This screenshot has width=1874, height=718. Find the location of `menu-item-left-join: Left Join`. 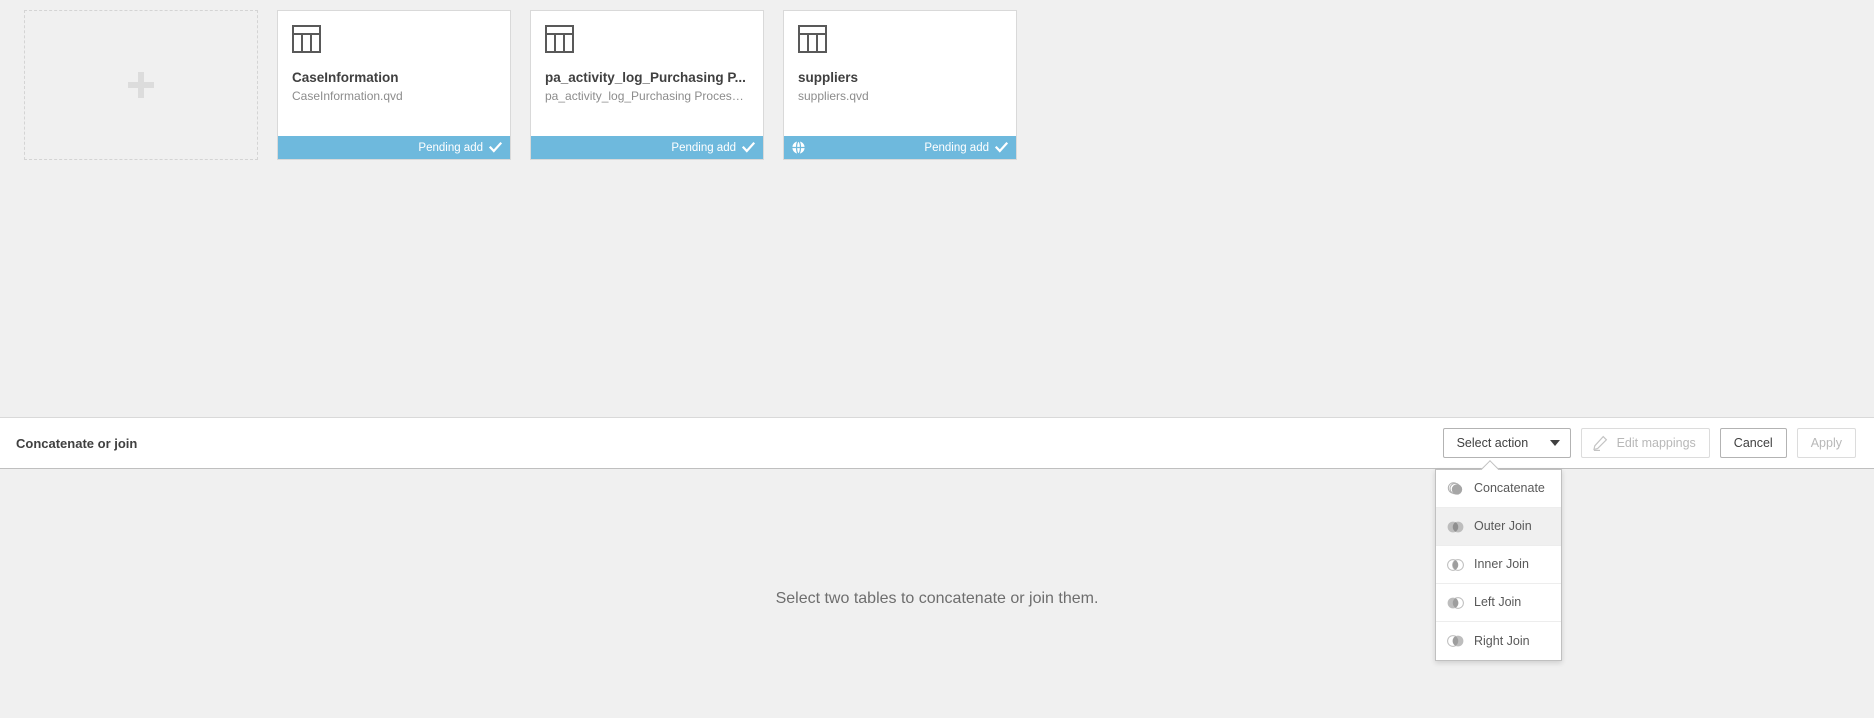

menu-item-left-join: Left Join is located at coordinates (1498, 603).